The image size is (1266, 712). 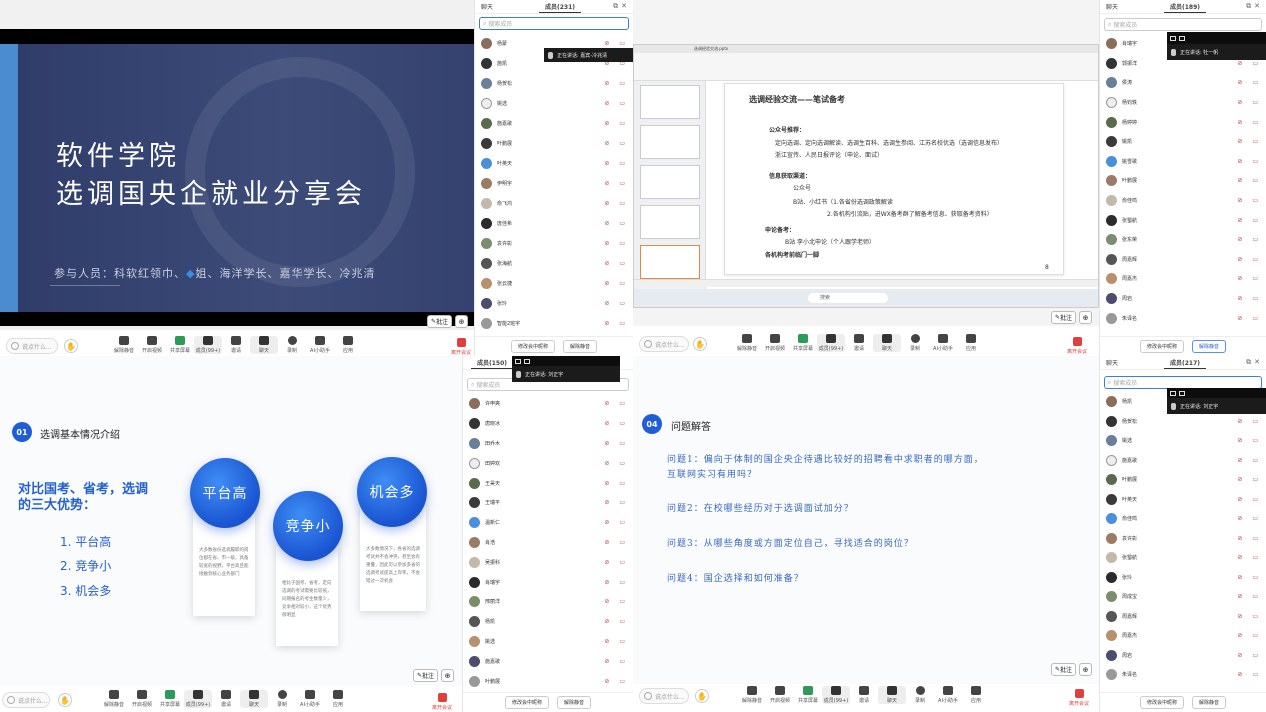 What do you see at coordinates (1183, 24) in the screenshot?
I see `member-search-input: ⌕ 搜索成员` at bounding box center [1183, 24].